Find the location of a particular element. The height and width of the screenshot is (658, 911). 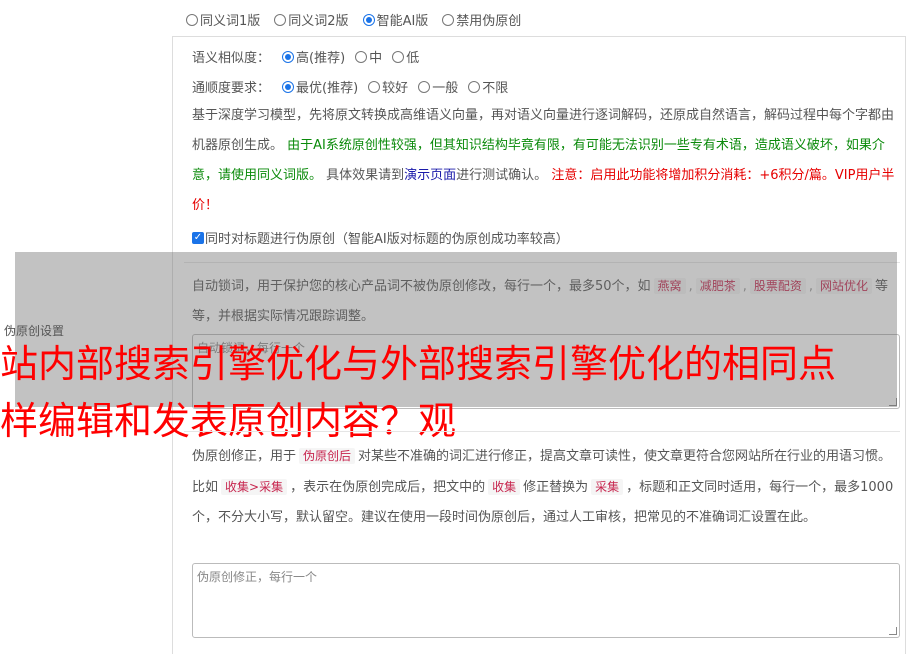

fluency-label: 通顺度要求： is located at coordinates (231, 88).